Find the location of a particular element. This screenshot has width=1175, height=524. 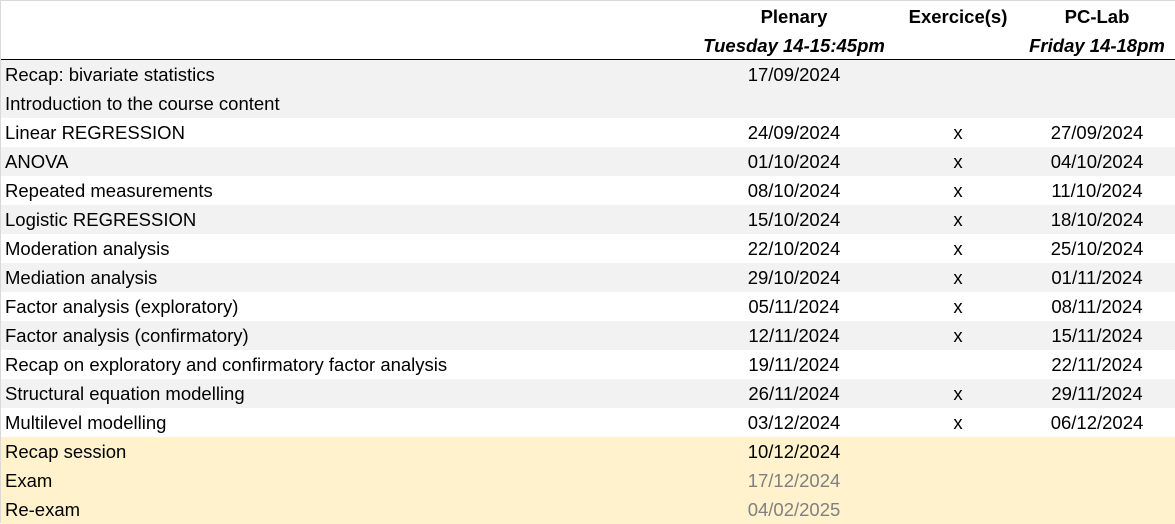

plenary-date-cell: 04/02/2025 is located at coordinates (794, 509).